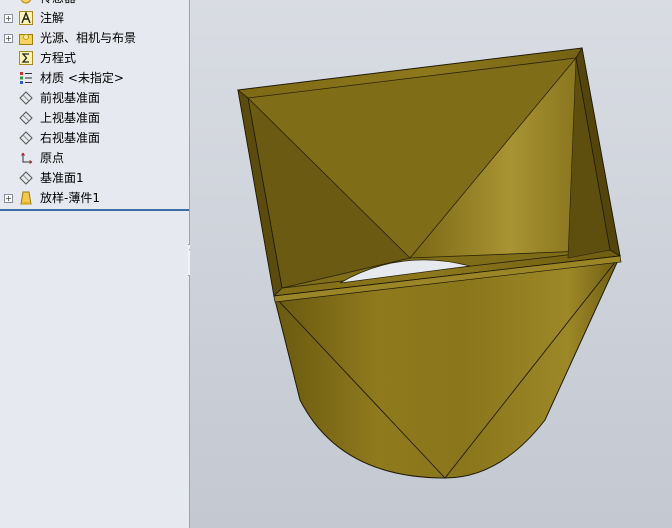 This screenshot has width=672, height=528. Describe the element at coordinates (58, 4) in the screenshot. I see `tree-item-label: 传感器` at that location.